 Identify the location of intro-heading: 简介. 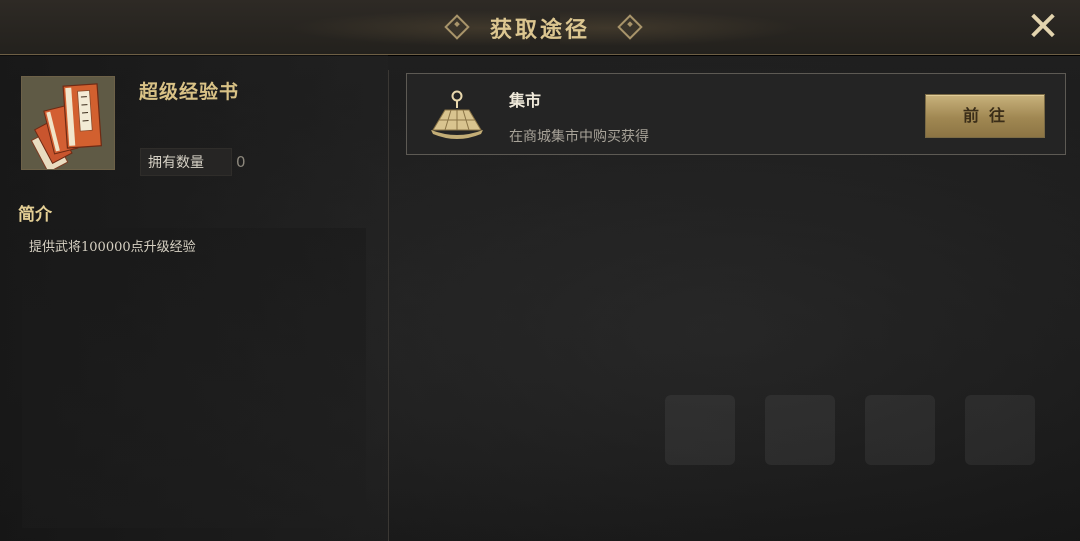
(35, 215).